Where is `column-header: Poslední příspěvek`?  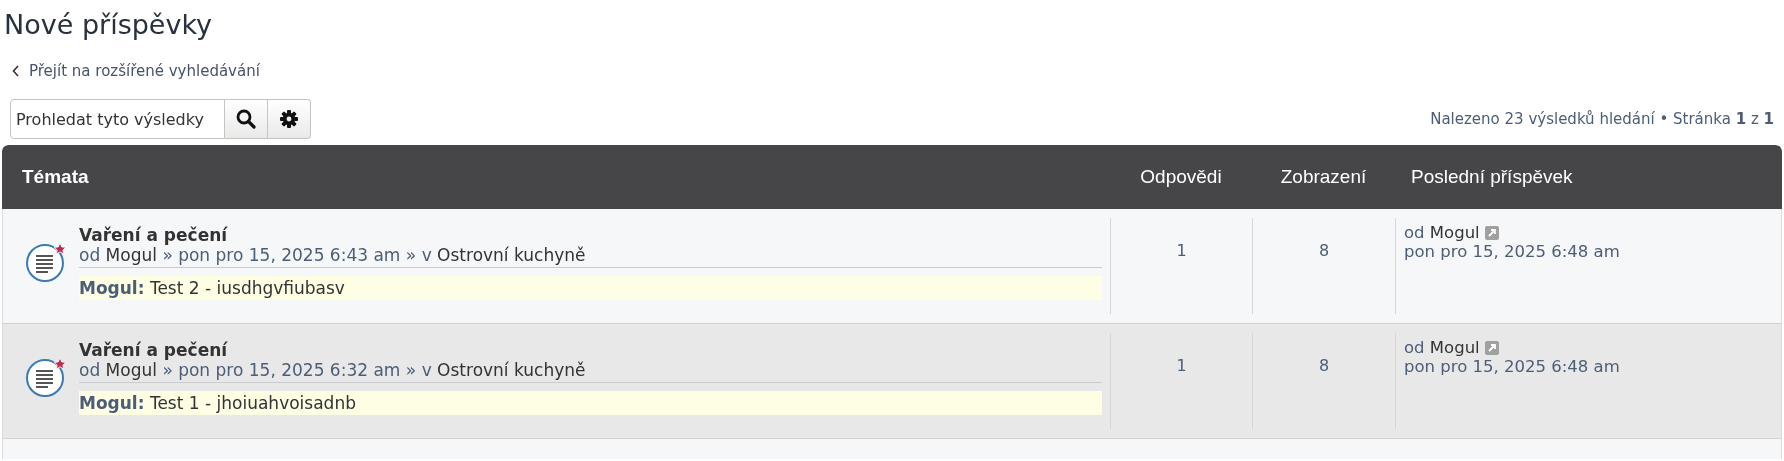 column-header: Poslední příspěvek is located at coordinates (1492, 177).